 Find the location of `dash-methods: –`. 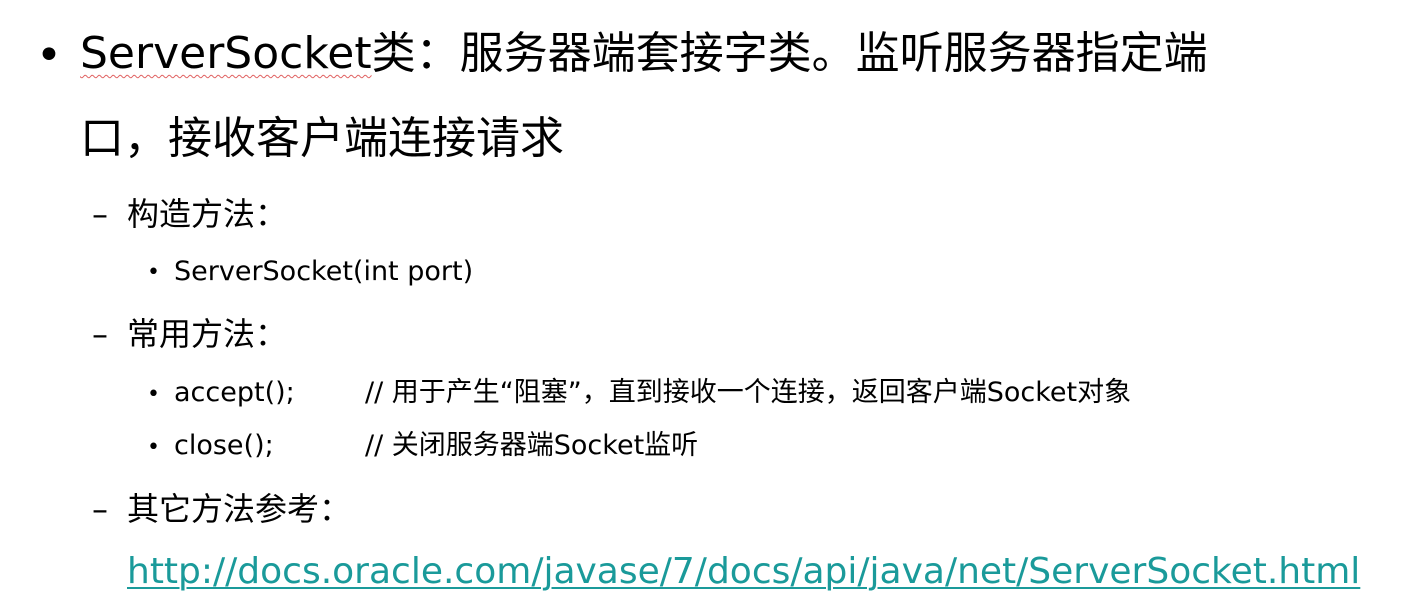

dash-methods: – is located at coordinates (100, 334).